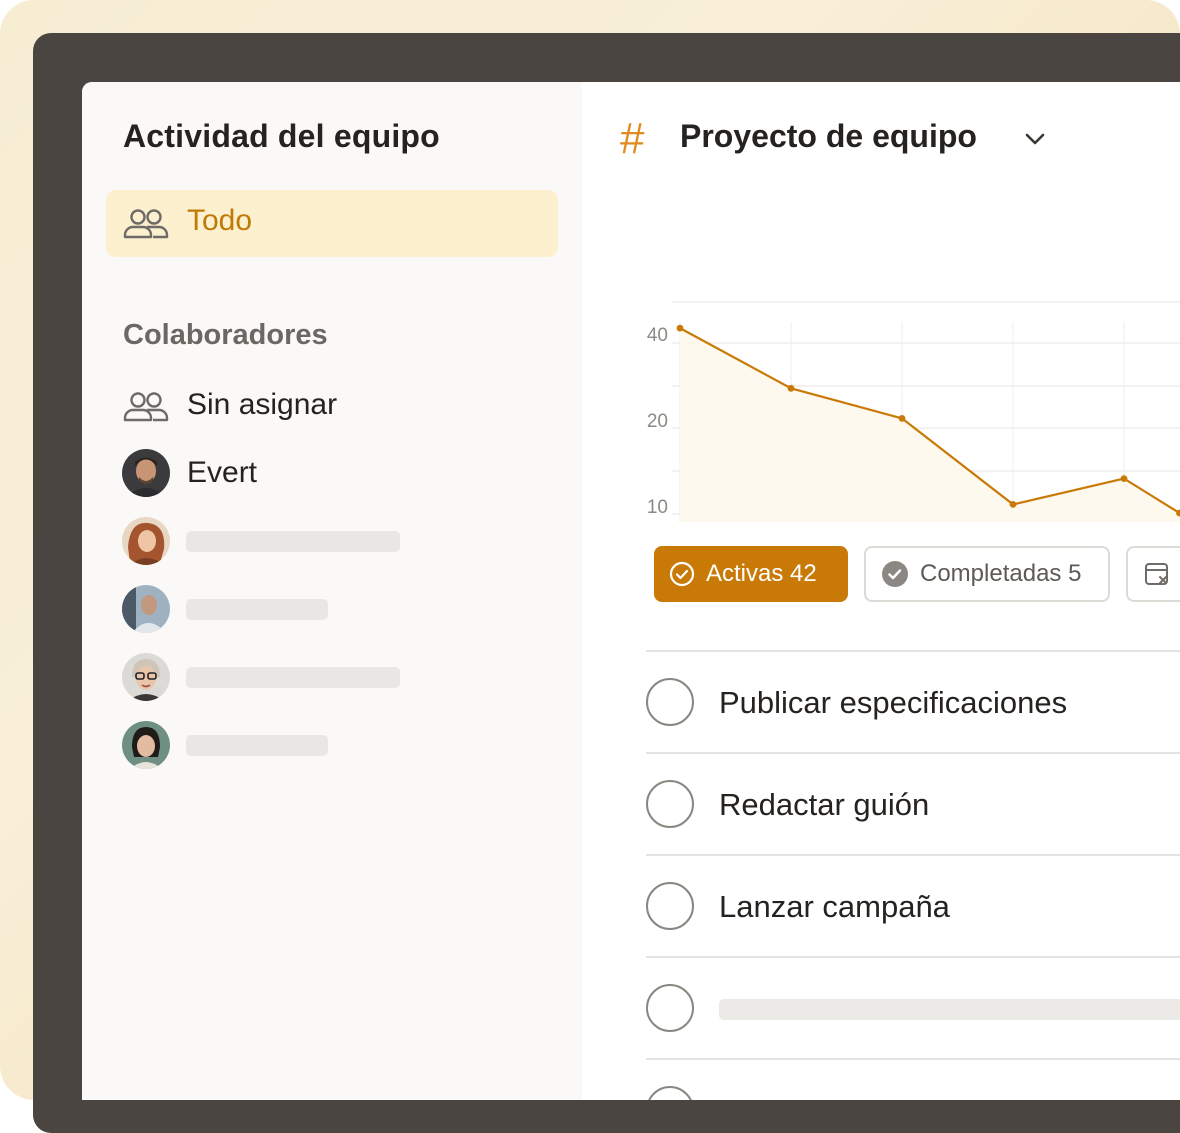 This screenshot has height=1133, width=1180. I want to click on task-row: Lanzar campaña, so click(913, 905).